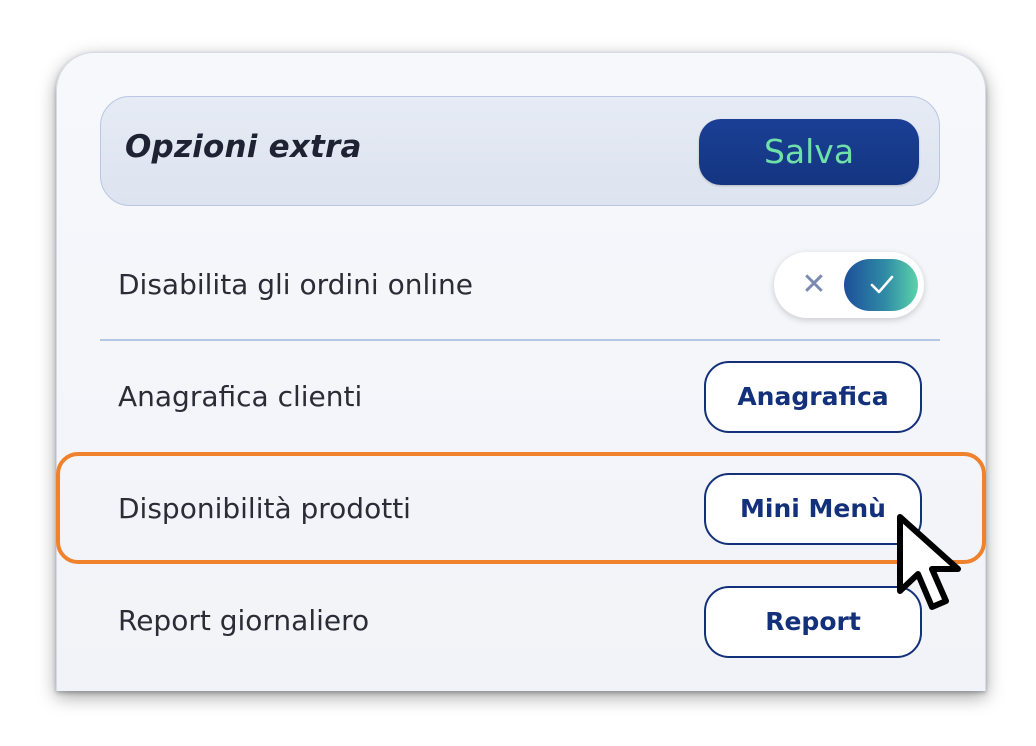 The height and width of the screenshot is (746, 1036). Describe the element at coordinates (813, 397) in the screenshot. I see `anagrafica-button: Anagrafica` at that location.